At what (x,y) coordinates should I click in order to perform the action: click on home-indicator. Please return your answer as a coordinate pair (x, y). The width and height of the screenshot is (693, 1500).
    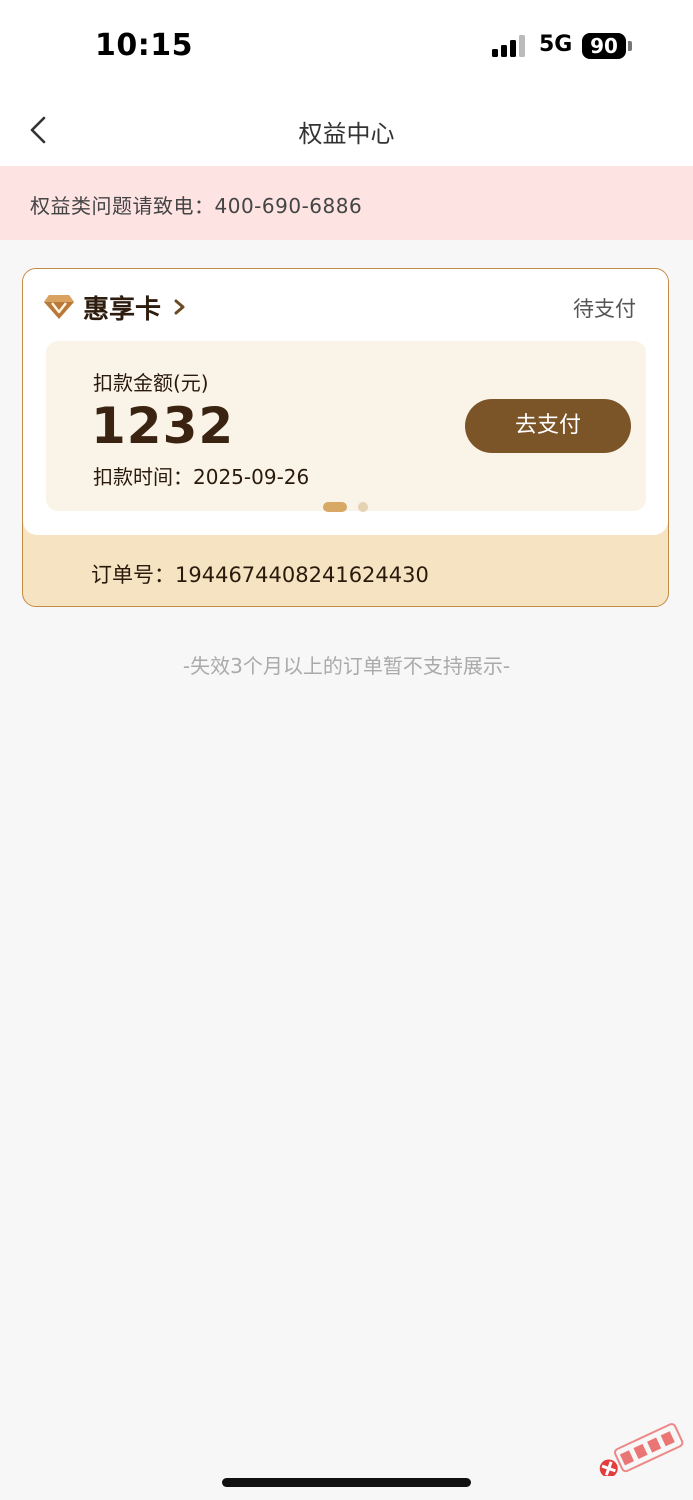
    Looking at the image, I should click on (346, 1482).